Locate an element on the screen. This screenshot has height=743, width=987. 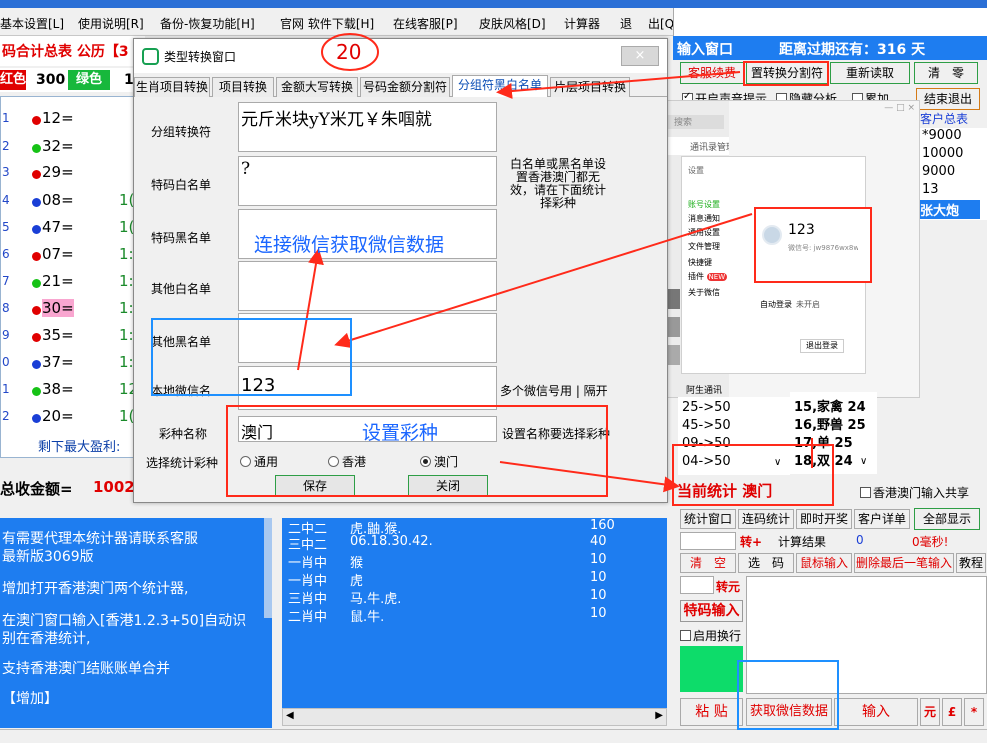
highlight-wechat-name is located at coordinates (251, 357).